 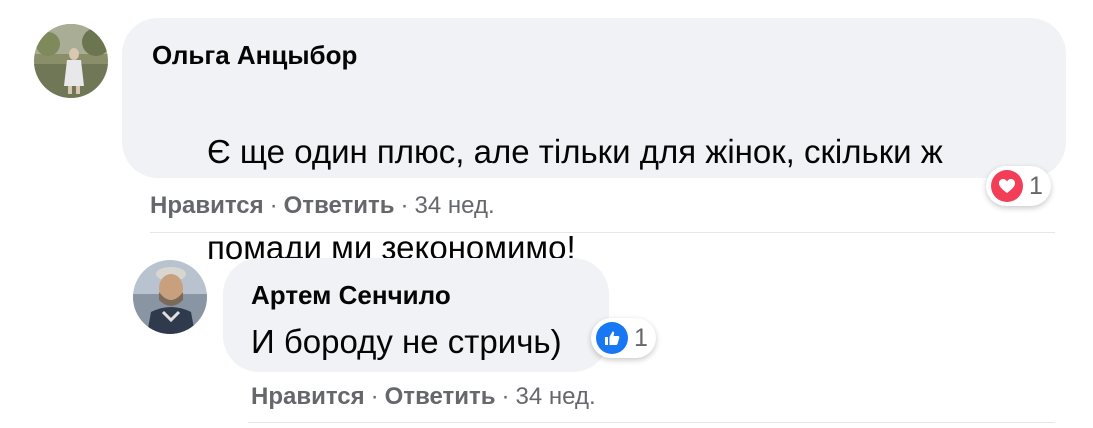 What do you see at coordinates (594, 55) in the screenshot?
I see `comment-author: Ольга Анцыбор` at bounding box center [594, 55].